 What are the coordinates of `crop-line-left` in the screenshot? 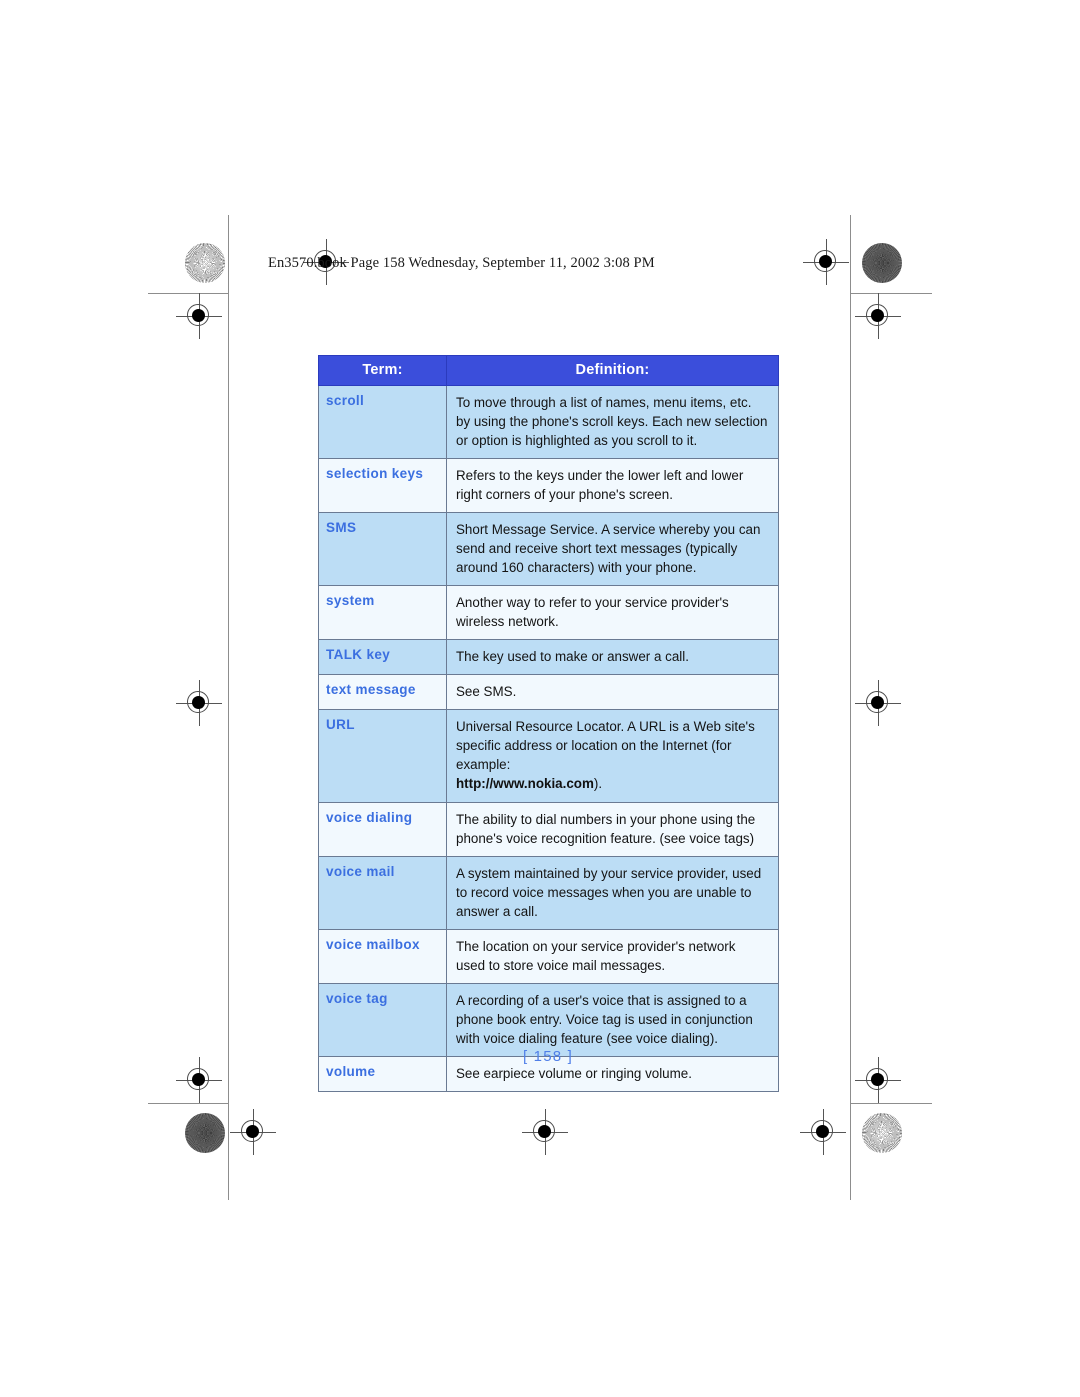 It's located at (228, 707).